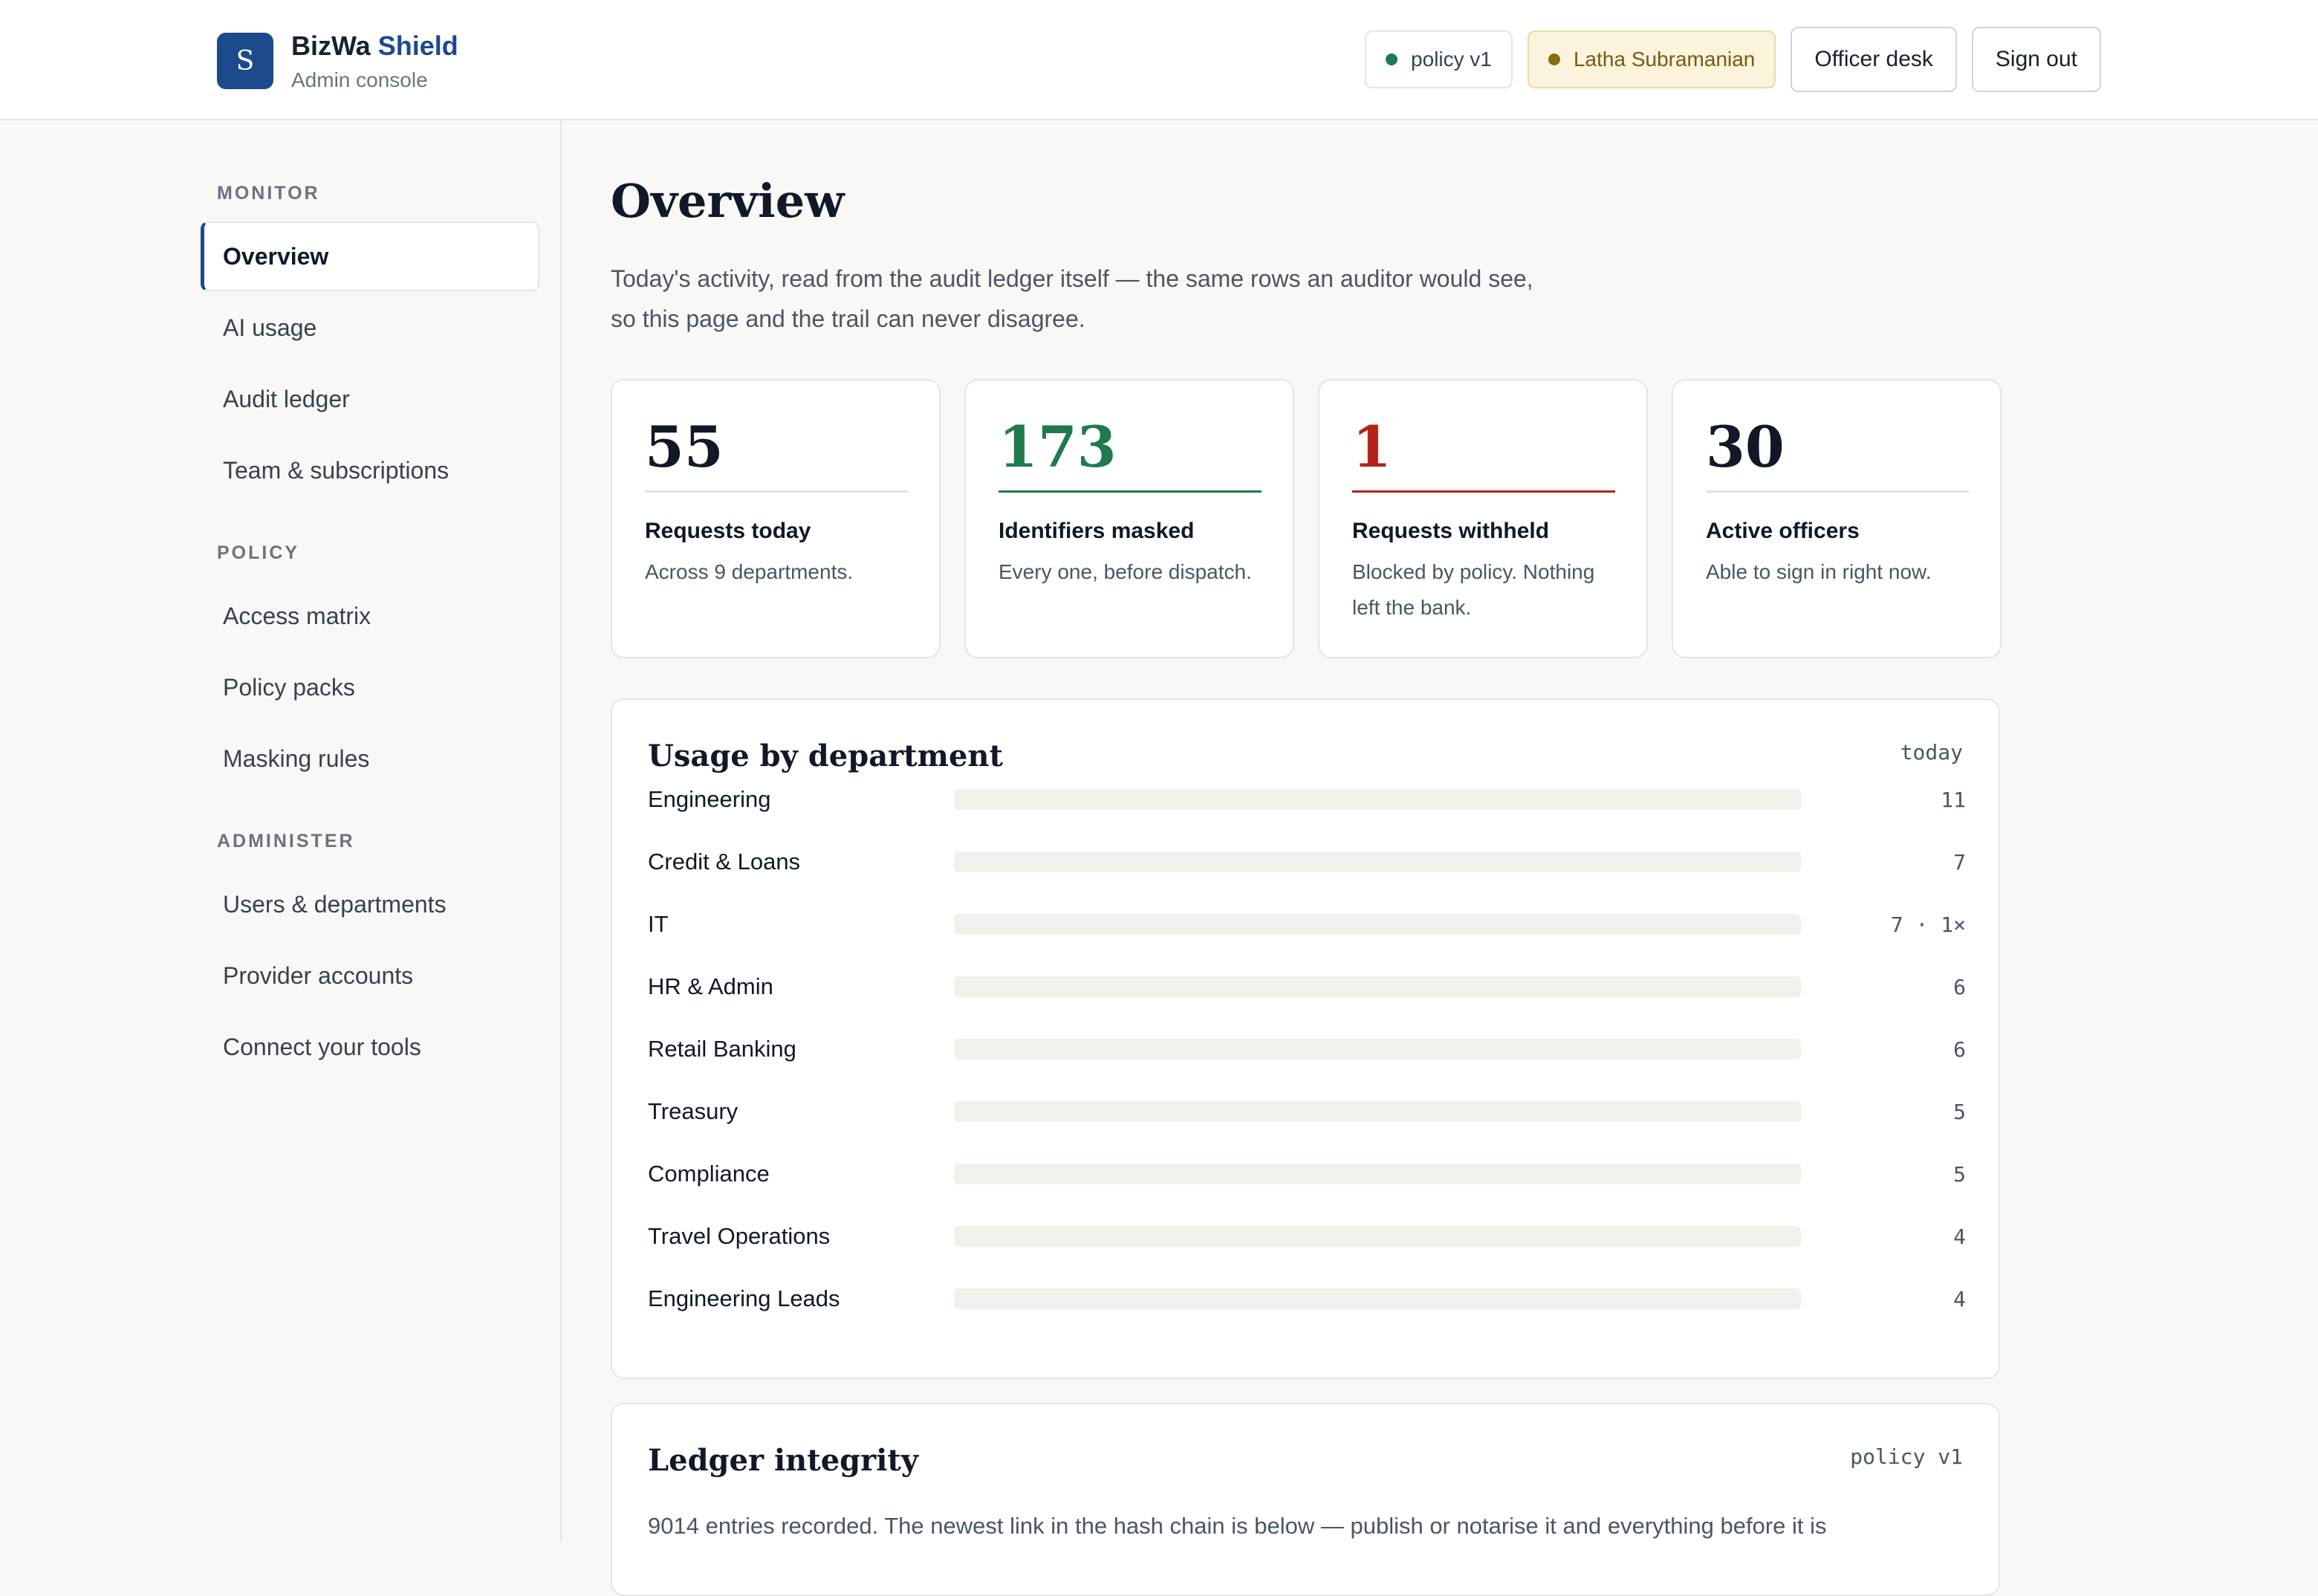 The height and width of the screenshot is (1596, 2318). What do you see at coordinates (268, 194) in the screenshot?
I see `nav-section-monitor: MONITOR` at bounding box center [268, 194].